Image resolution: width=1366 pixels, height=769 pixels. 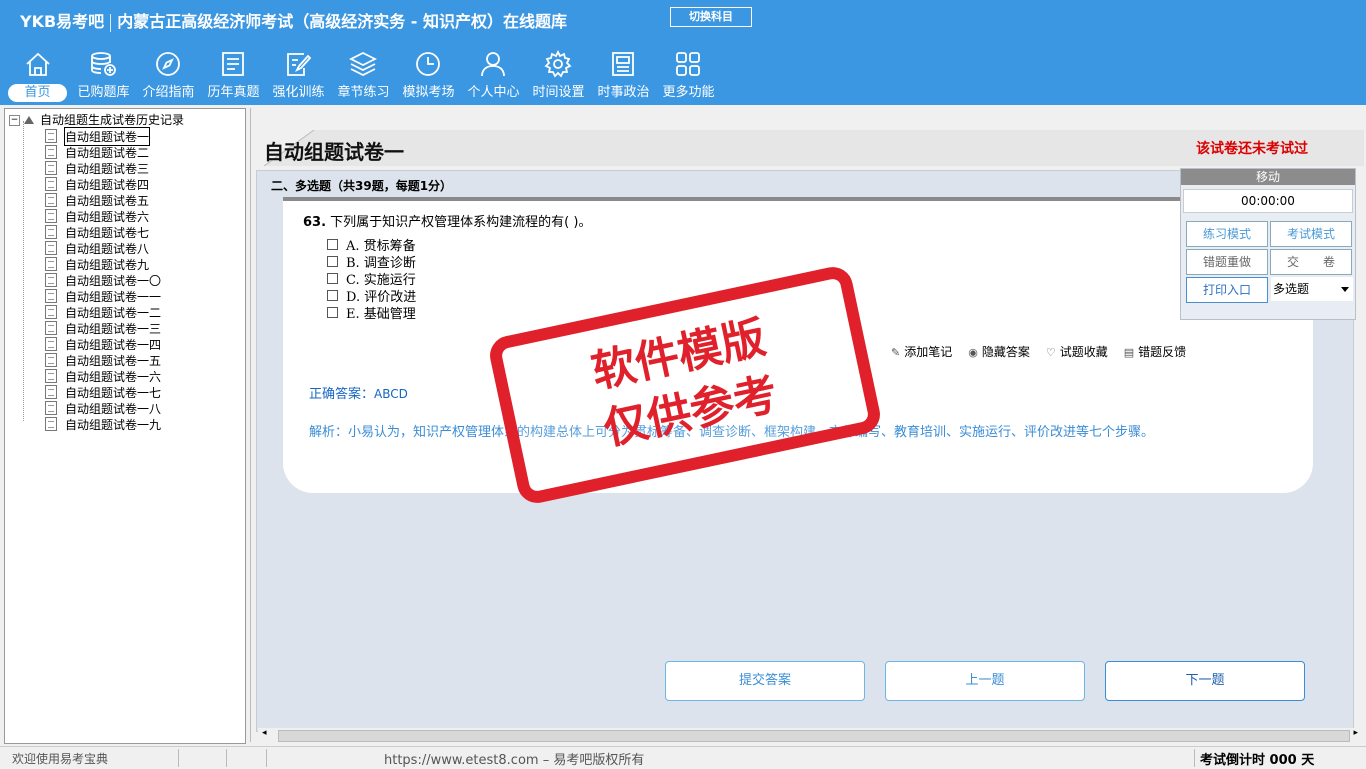 I want to click on tree-item: 自动组题试卷九, so click(x=97, y=264).